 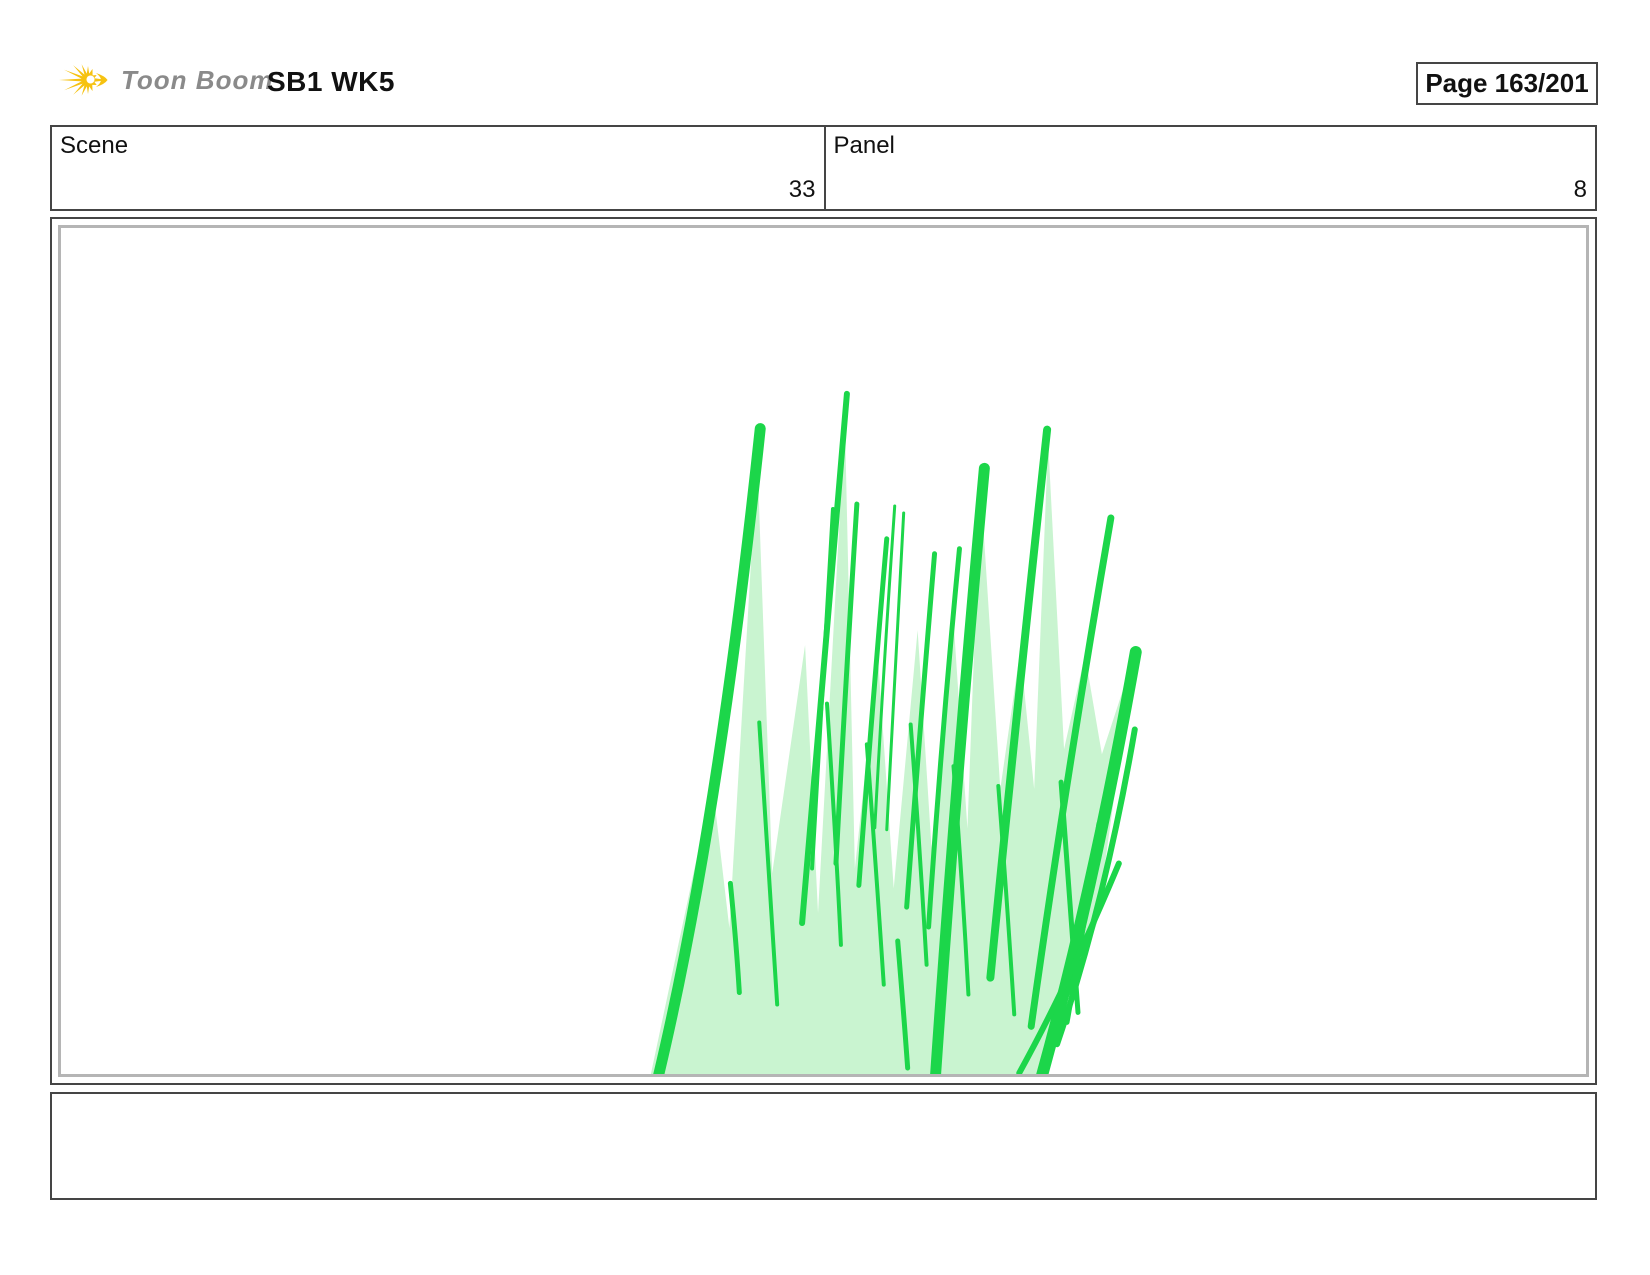 I want to click on panel-label: Panel, so click(x=864, y=145).